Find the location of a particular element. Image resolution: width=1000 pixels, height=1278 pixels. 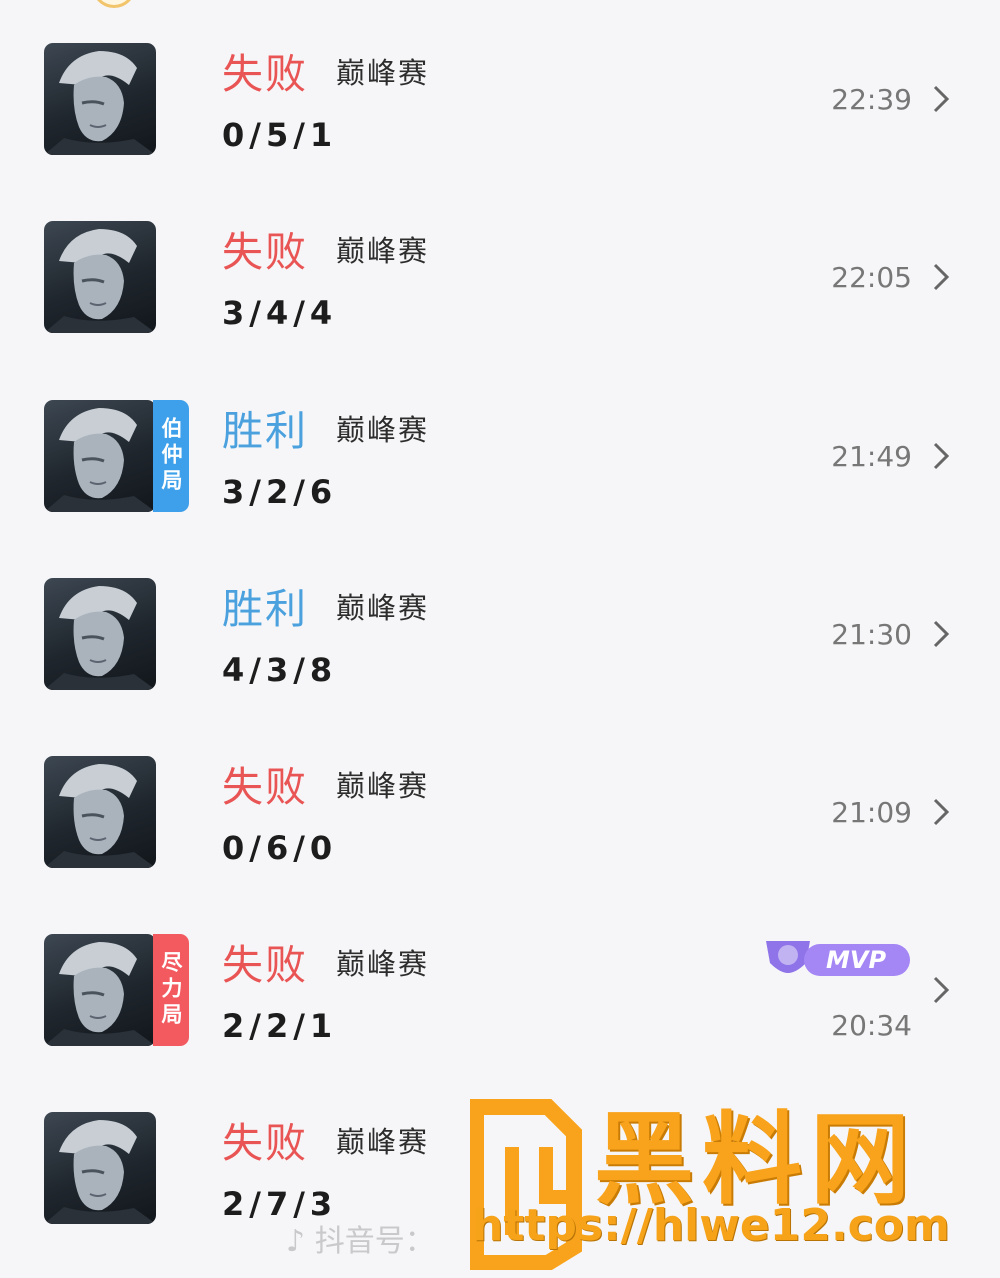

match-kda: 0/5/1 is located at coordinates (280, 135).